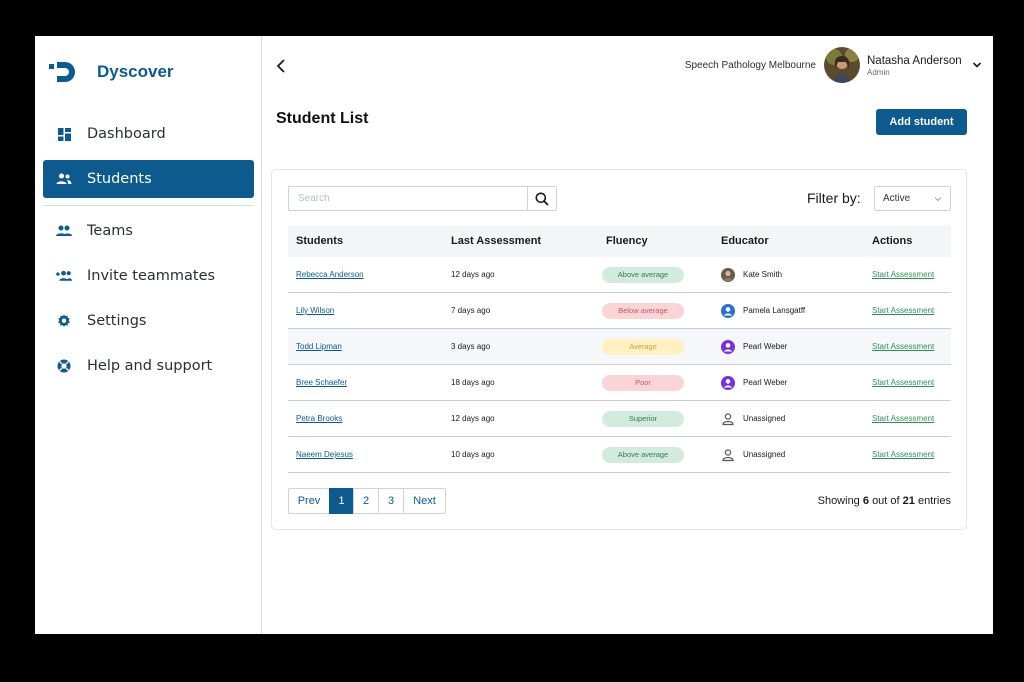 The height and width of the screenshot is (682, 1024). What do you see at coordinates (117, 321) in the screenshot?
I see `sidebar-item-label: Settings` at bounding box center [117, 321].